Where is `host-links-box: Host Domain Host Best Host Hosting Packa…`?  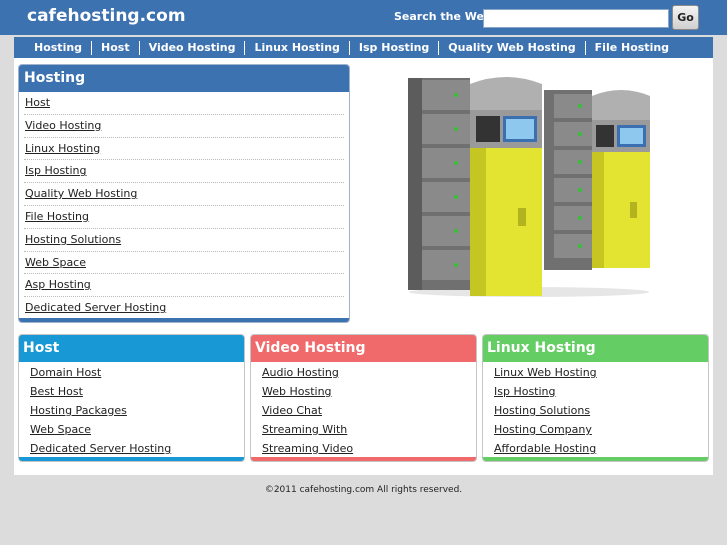 host-links-box: Host Domain Host Best Host Hosting Packa… is located at coordinates (131, 398).